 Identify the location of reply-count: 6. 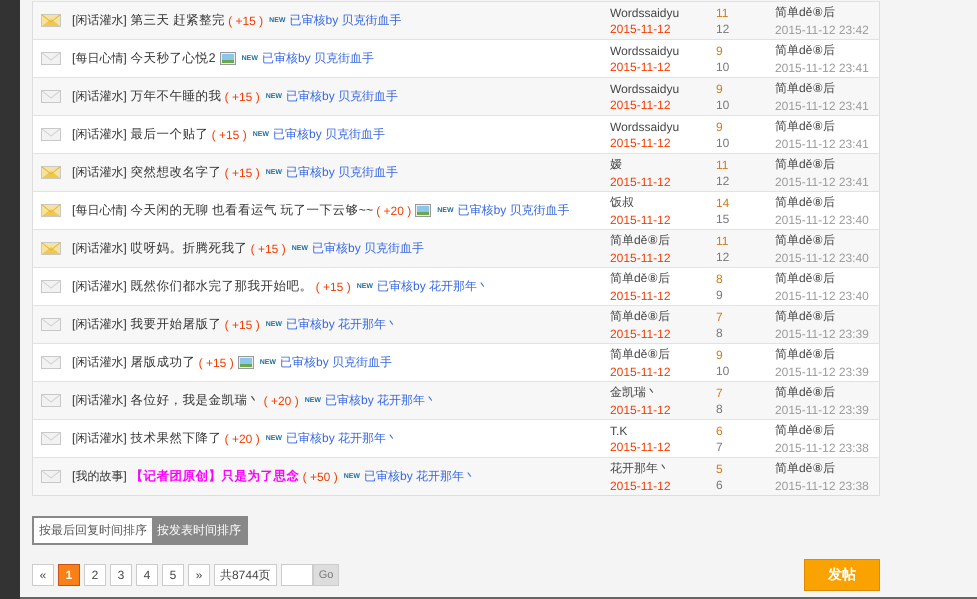
(720, 431).